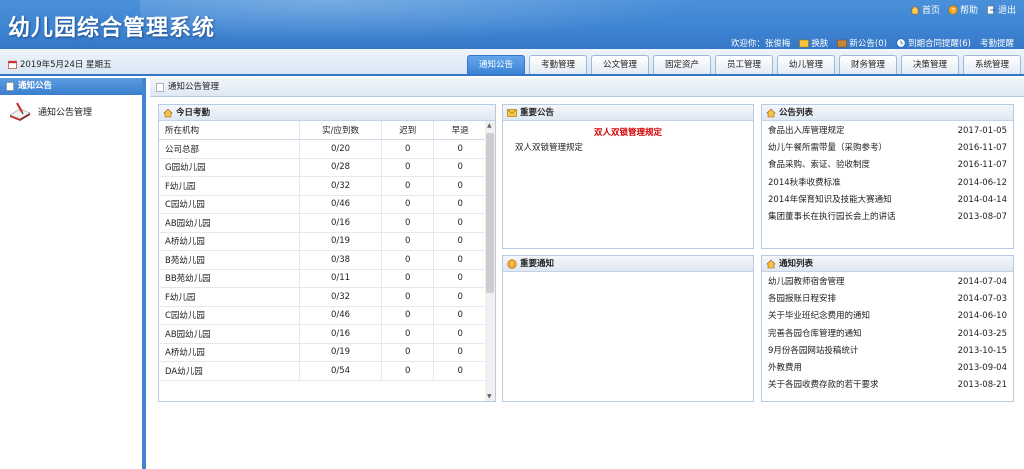 The width and height of the screenshot is (1024, 469). Describe the element at coordinates (868, 64) in the screenshot. I see `tab-6: 财务管理` at that location.